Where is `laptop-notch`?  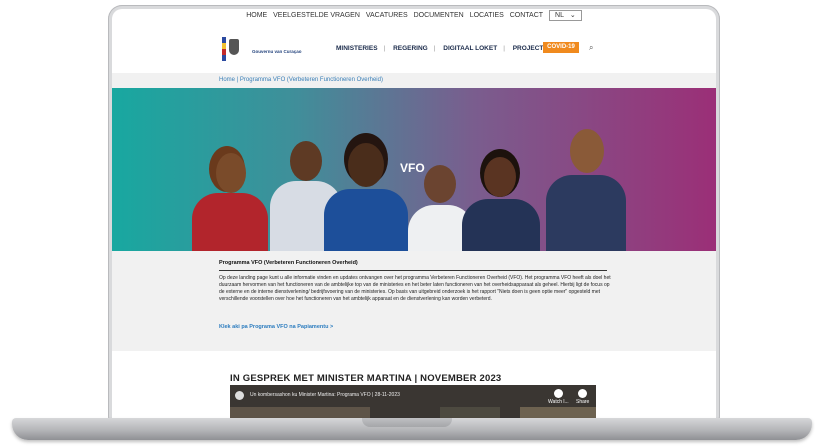 laptop-notch is located at coordinates (407, 422).